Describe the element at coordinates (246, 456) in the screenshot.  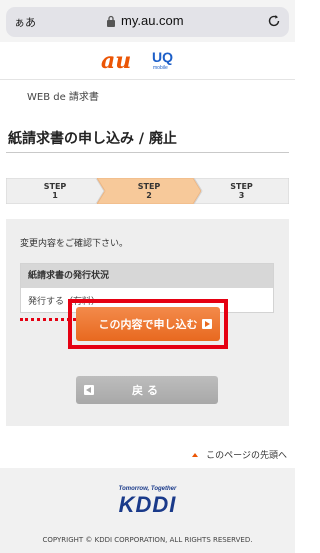
I see `page-top-link-label: このページの先頭へ` at that location.